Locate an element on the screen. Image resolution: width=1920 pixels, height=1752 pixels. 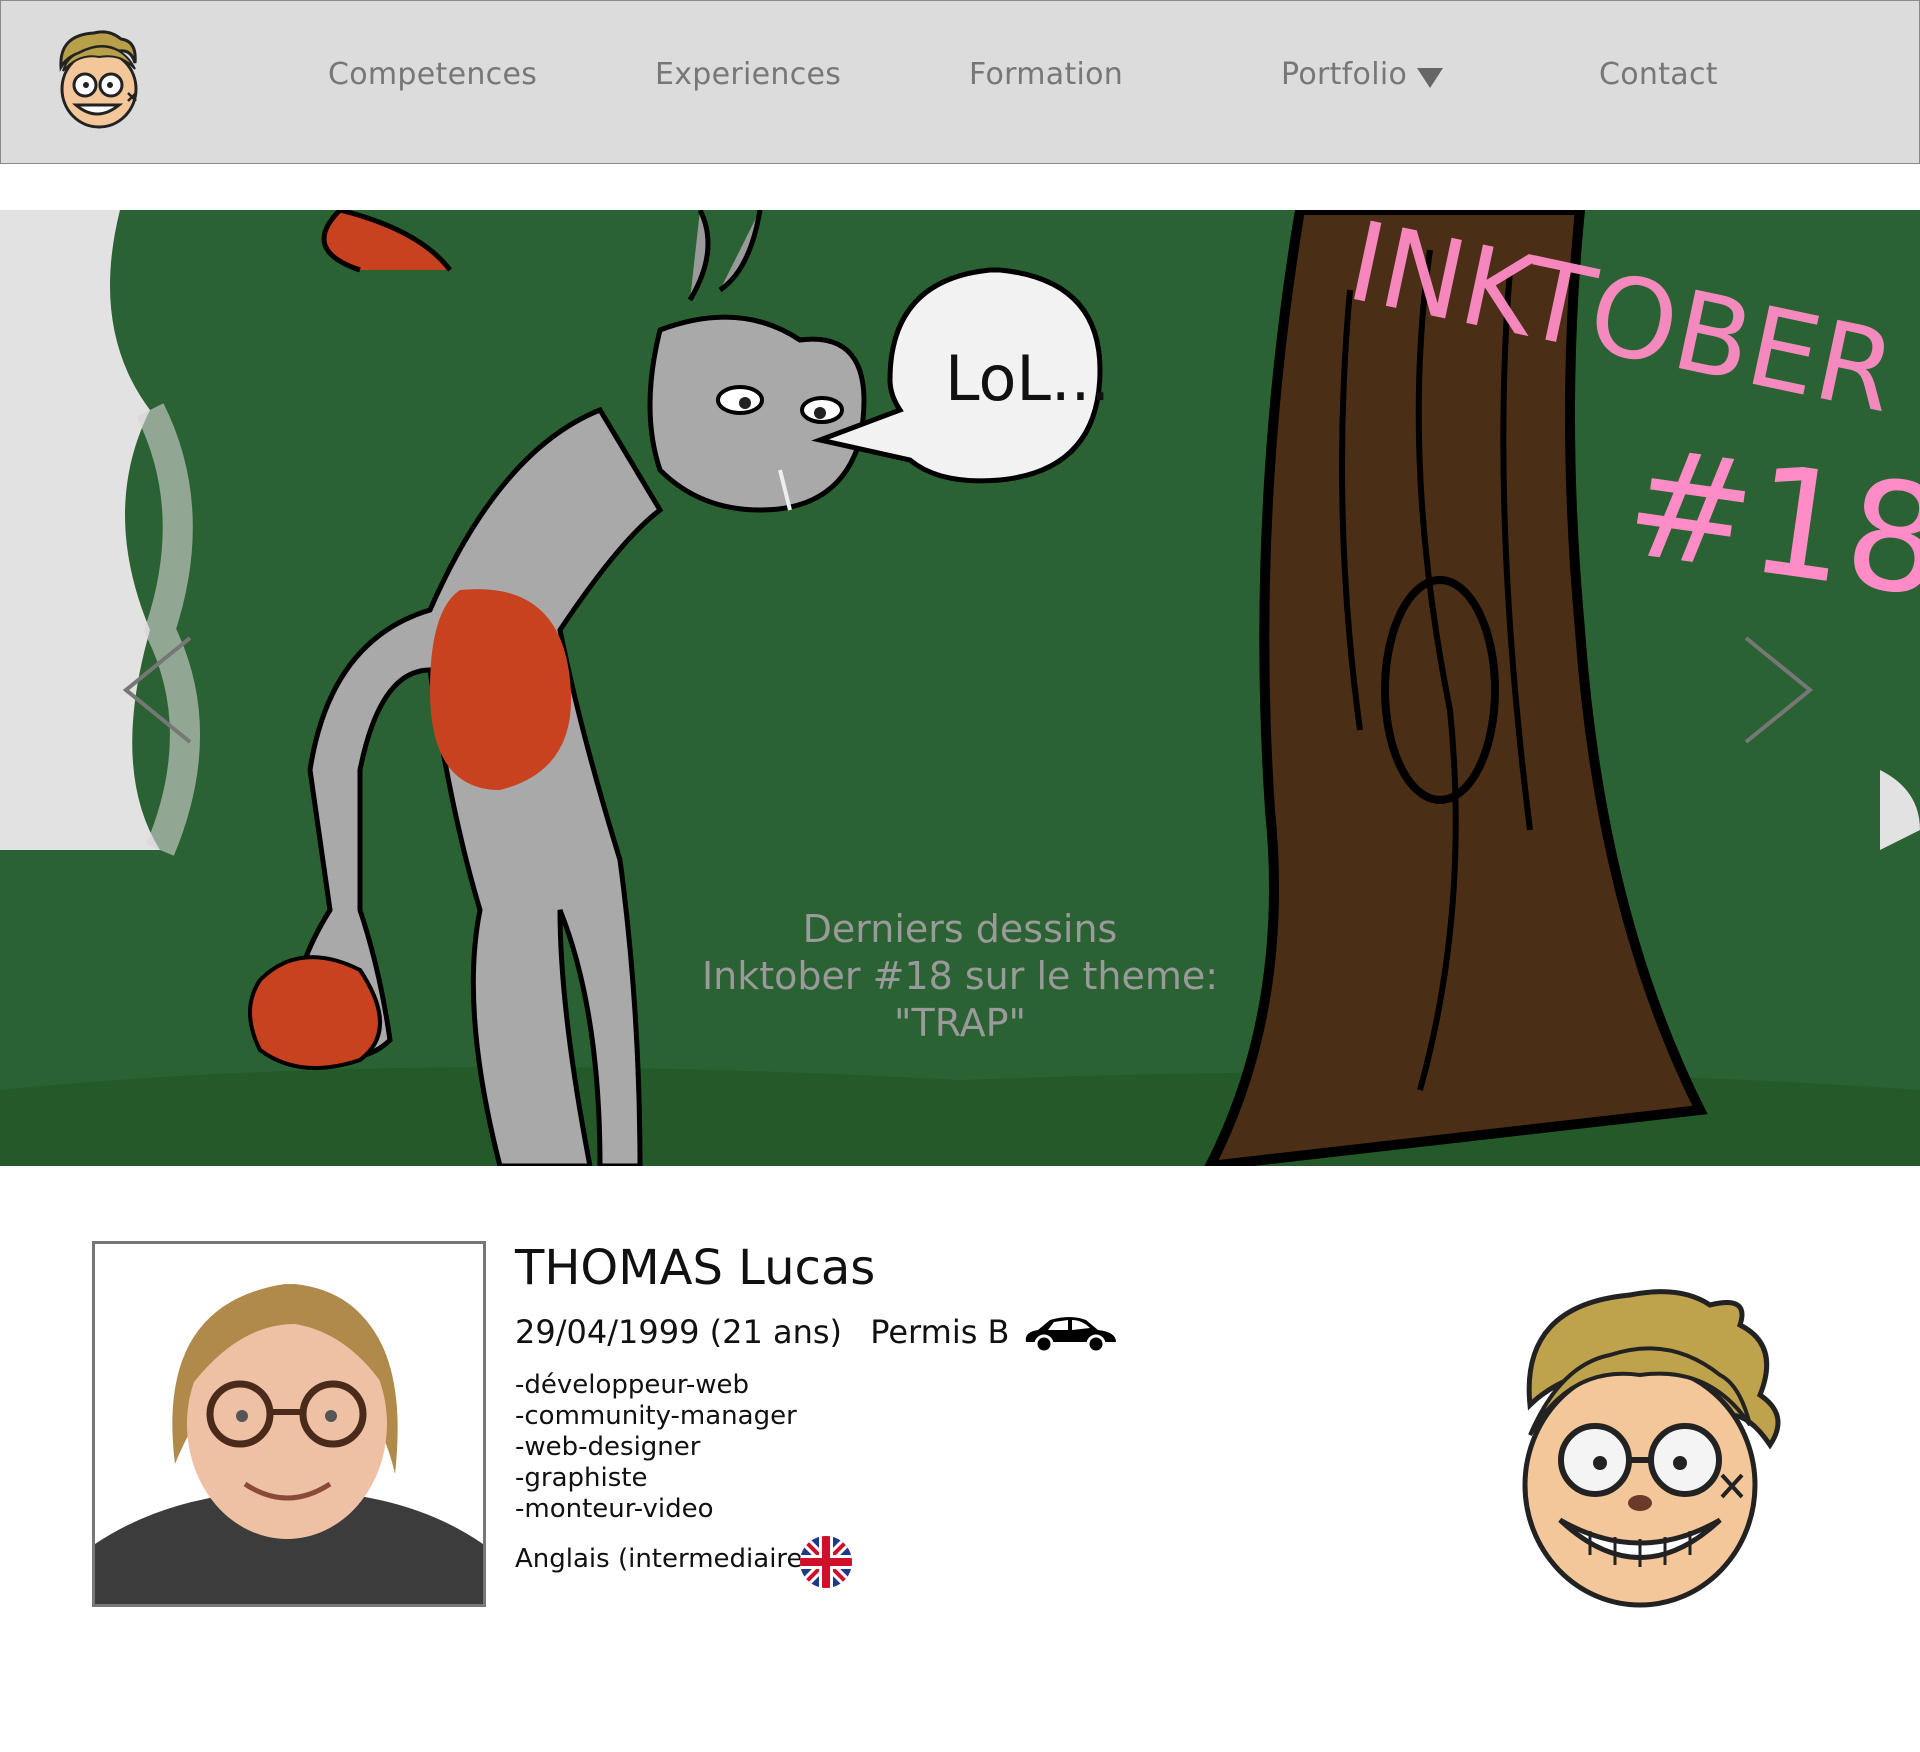
dropdown-caret-icon is located at coordinates (1430, 78).